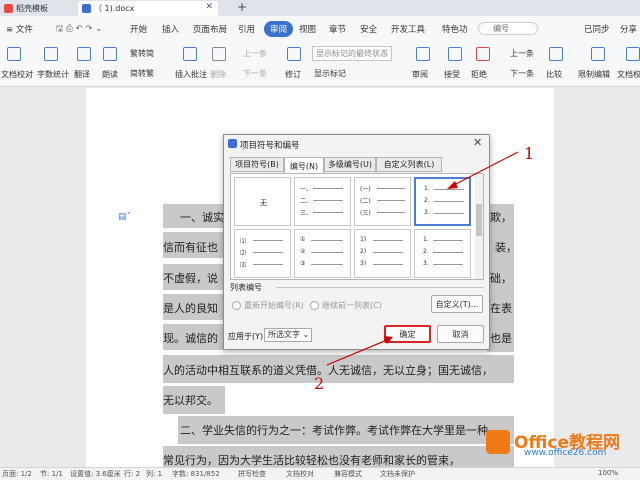 The height and width of the screenshot is (480, 640). I want to click on spell-check-button: 拼写检查, so click(252, 474).